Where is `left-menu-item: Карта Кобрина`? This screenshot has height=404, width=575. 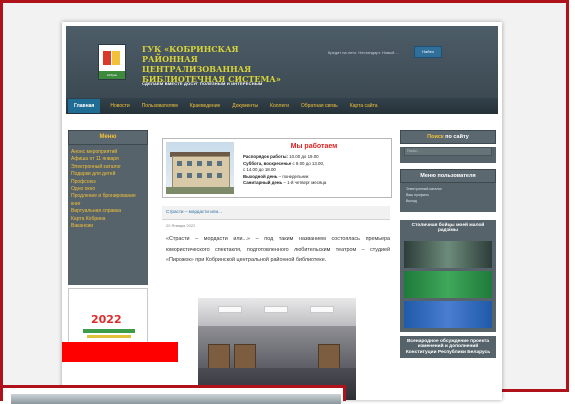 left-menu-item: Карта Кобрина is located at coordinates (108, 219).